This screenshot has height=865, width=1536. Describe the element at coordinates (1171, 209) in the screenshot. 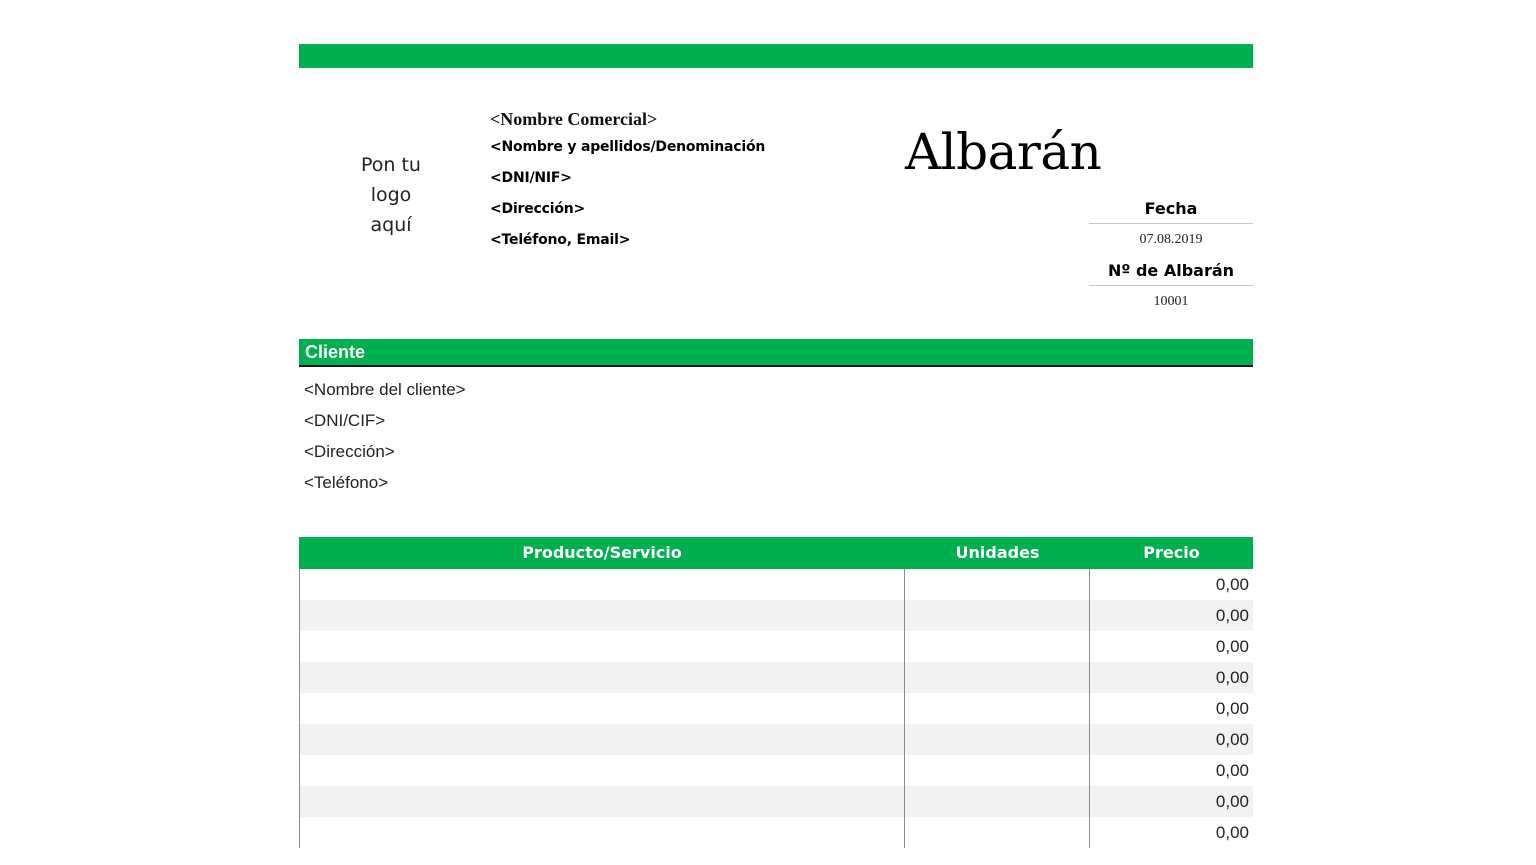

I see `date-label: Fecha` at that location.